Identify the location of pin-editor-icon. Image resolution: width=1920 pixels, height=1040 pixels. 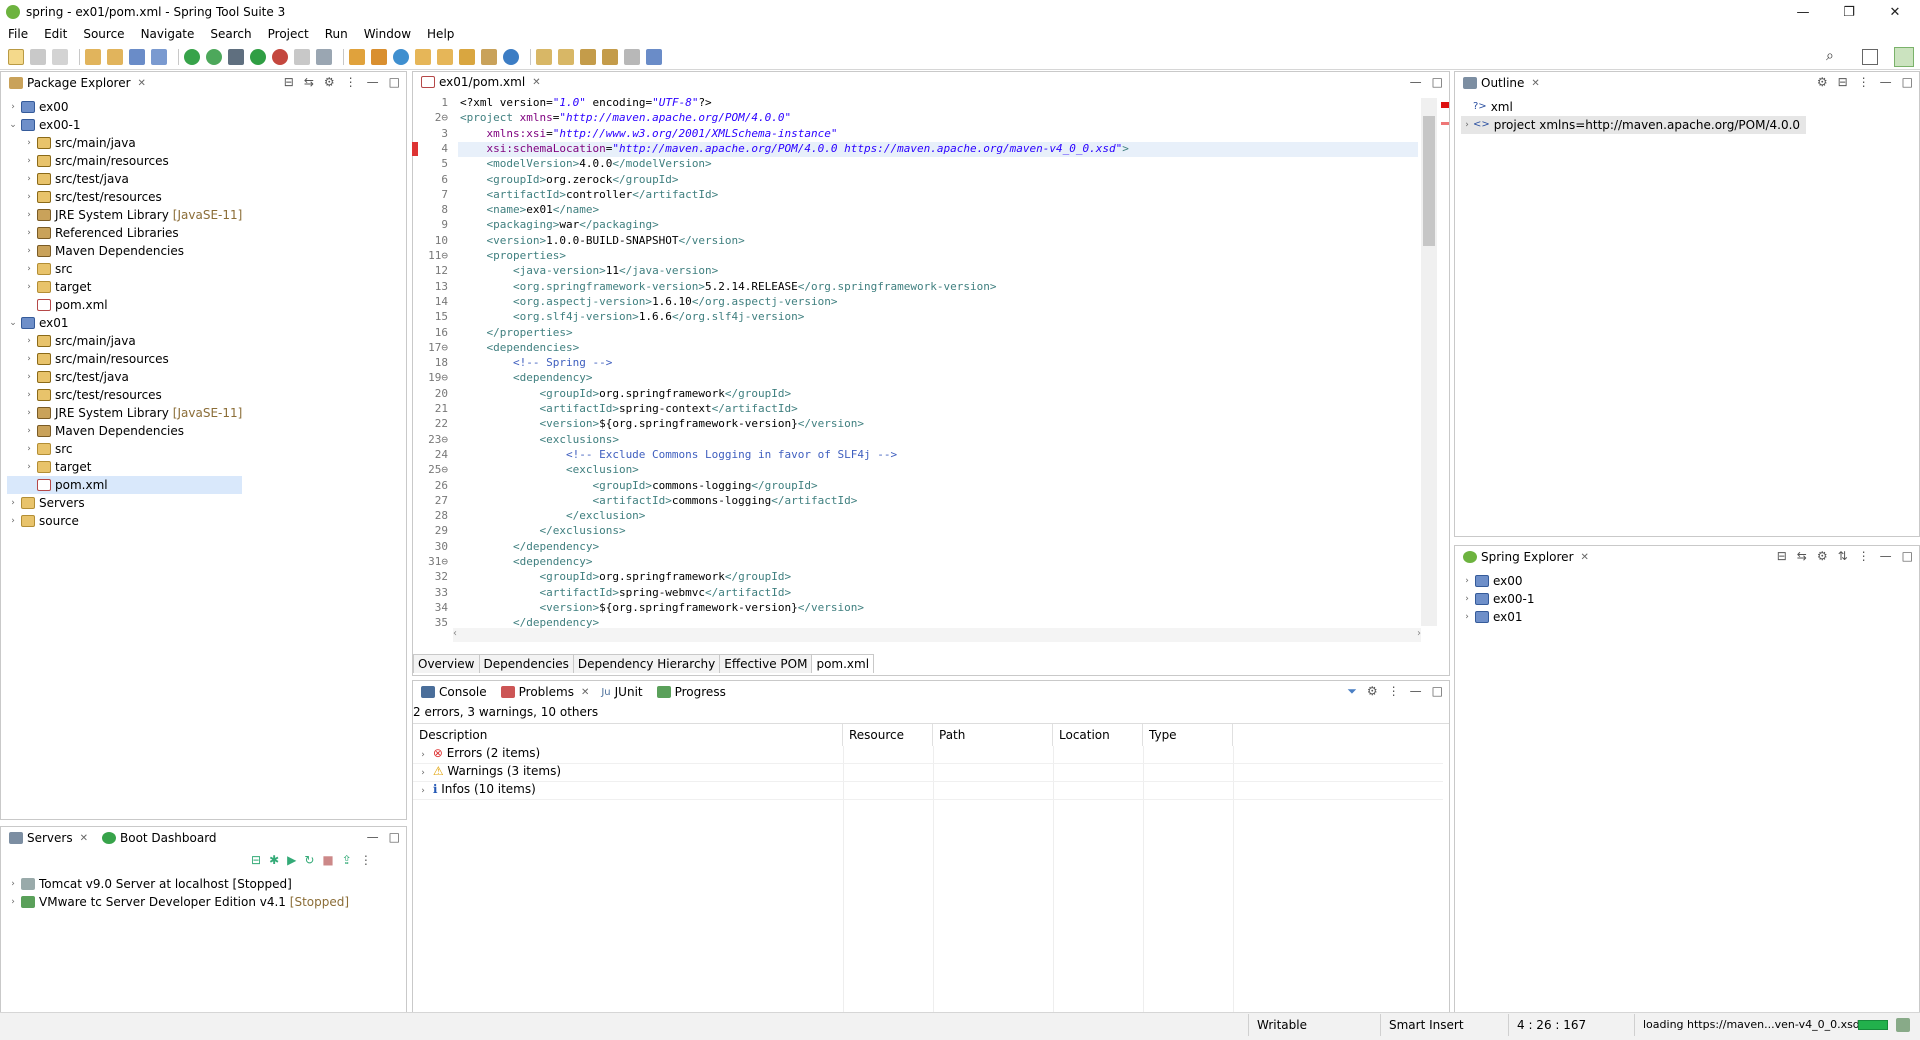
(654, 56).